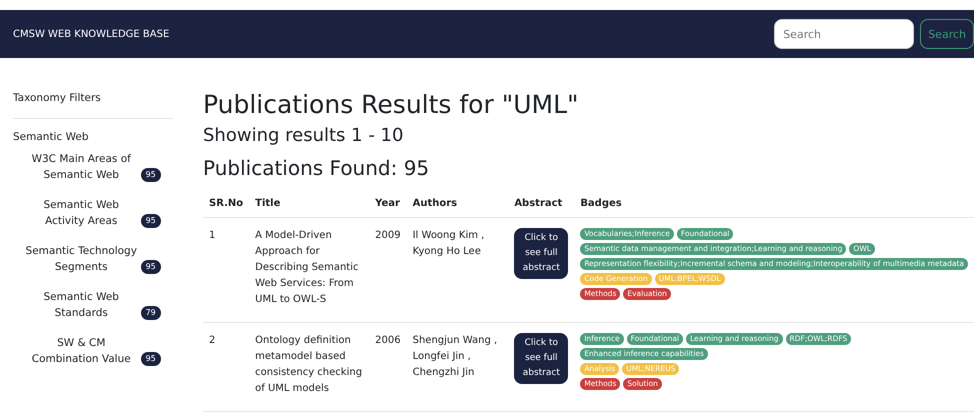 The height and width of the screenshot is (415, 974). I want to click on column-header: Badges, so click(774, 205).